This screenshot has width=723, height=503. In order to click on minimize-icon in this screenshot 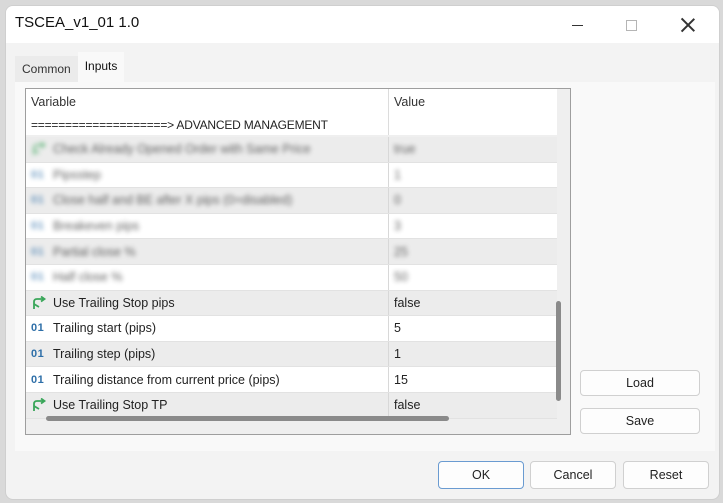, I will do `click(577, 25)`.